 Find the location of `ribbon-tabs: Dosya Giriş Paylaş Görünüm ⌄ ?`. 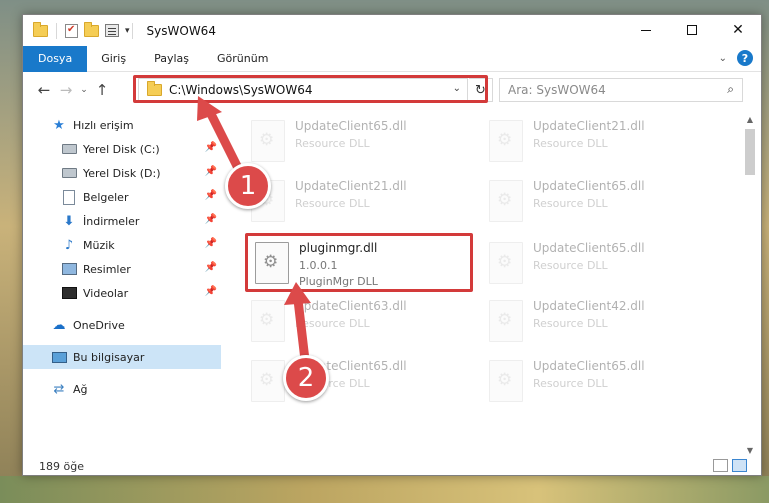

ribbon-tabs: Dosya Giriş Paylaş Görünüm ⌄ ? is located at coordinates (392, 58).